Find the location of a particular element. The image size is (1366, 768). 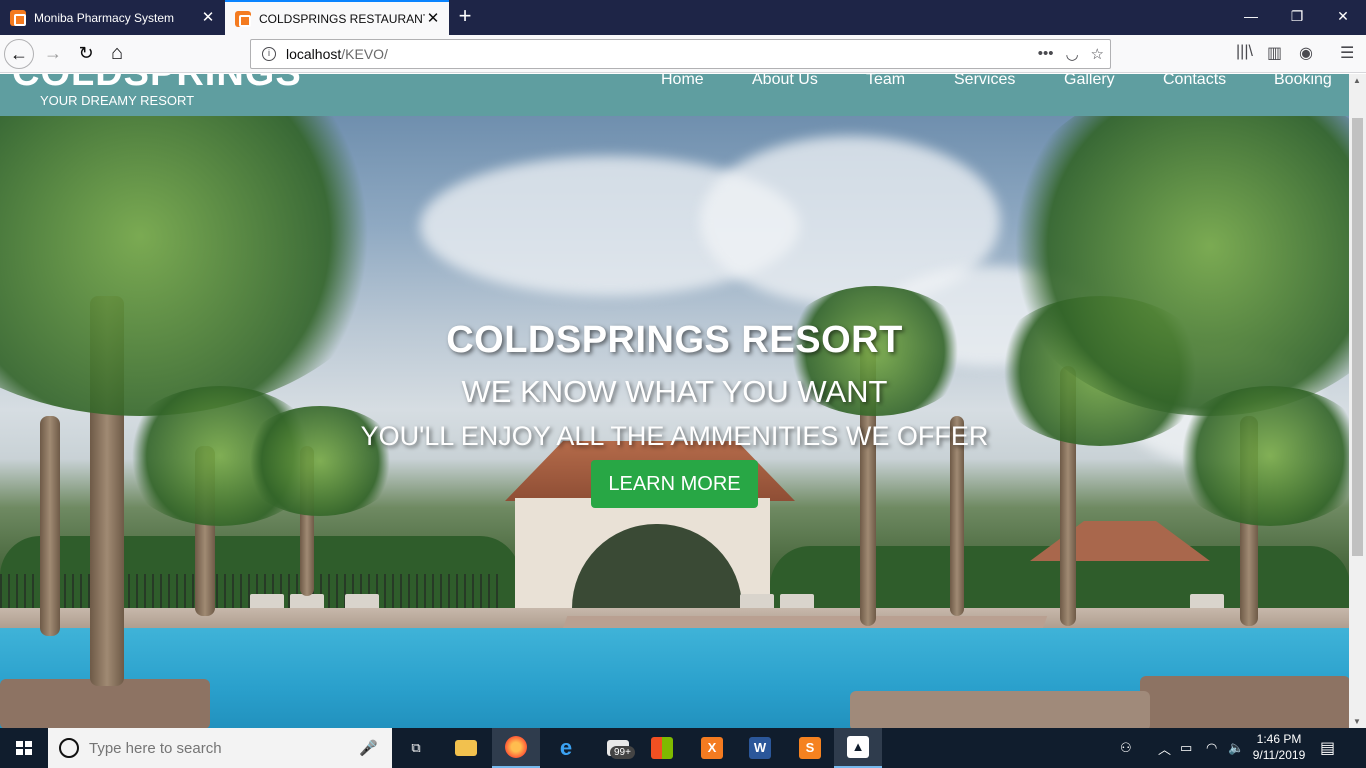

show-hidden-icons-icon: ︿ is located at coordinates (1164, 748).